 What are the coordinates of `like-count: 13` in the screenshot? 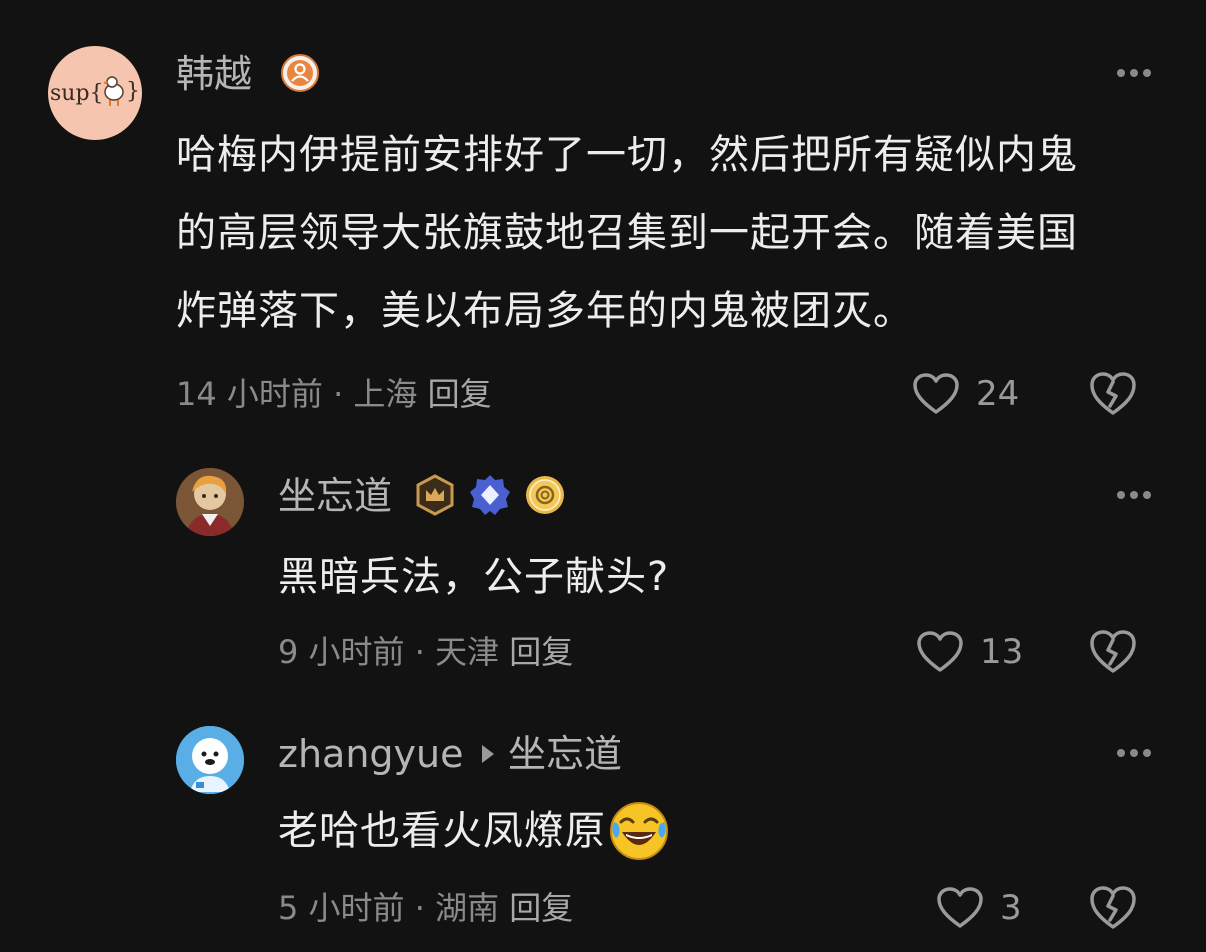 It's located at (1002, 652).